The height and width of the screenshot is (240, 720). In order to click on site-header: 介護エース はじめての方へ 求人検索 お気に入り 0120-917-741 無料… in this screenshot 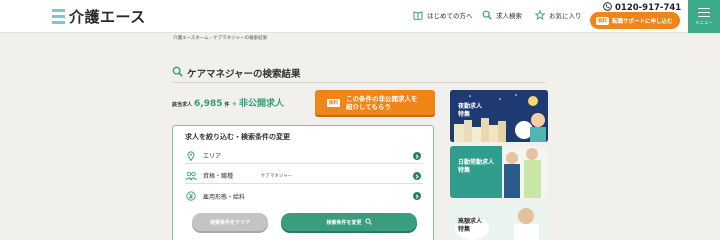, I will do `click(360, 16)`.